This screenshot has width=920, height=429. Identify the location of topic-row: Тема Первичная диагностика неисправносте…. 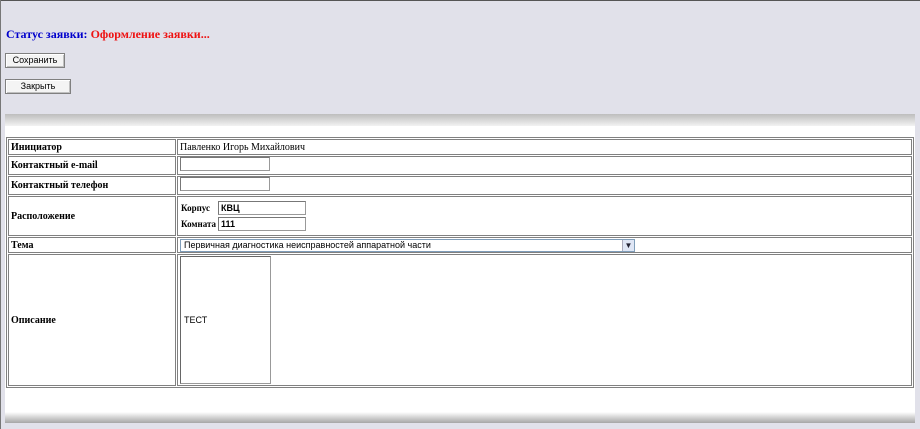
(460, 245).